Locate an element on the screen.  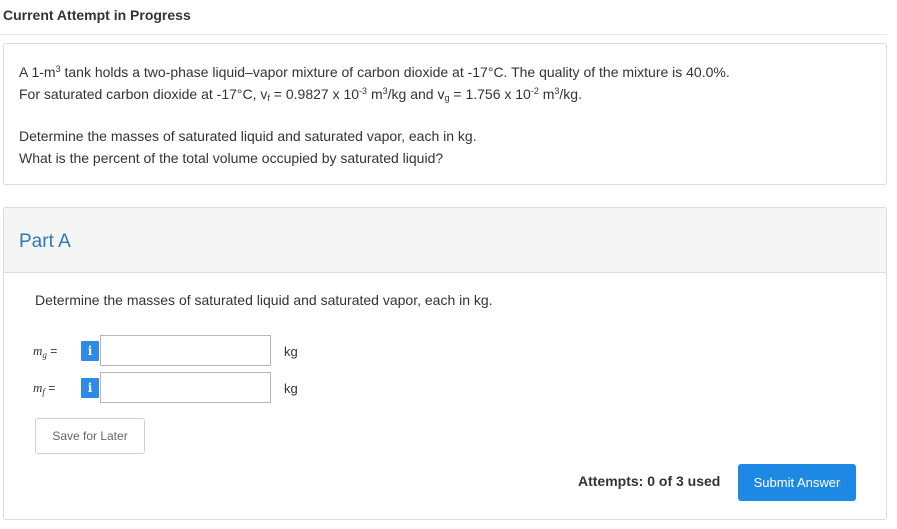
submit-answer-button: Submit Answer is located at coordinates (797, 482).